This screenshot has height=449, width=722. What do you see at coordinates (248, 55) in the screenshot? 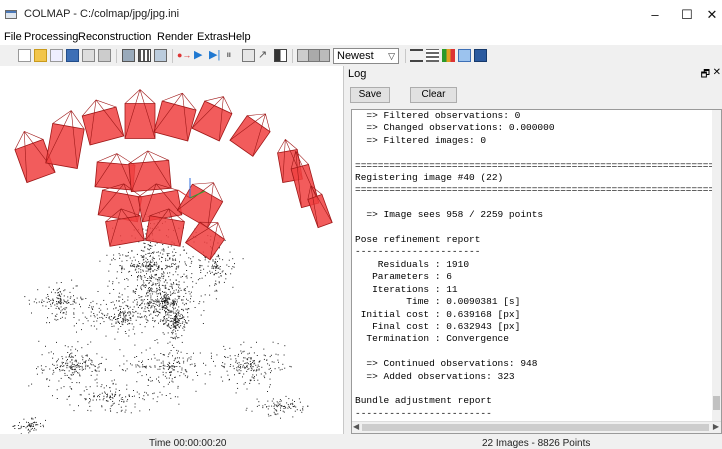
I see `reset-reconstruction-icon` at bounding box center [248, 55].